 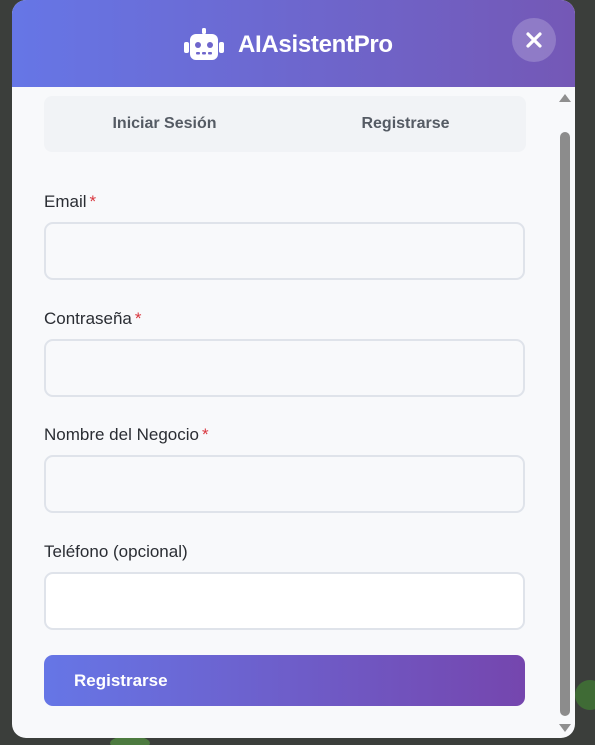 I want to click on tab-login: Iniciar Sesión, so click(x=164, y=124).